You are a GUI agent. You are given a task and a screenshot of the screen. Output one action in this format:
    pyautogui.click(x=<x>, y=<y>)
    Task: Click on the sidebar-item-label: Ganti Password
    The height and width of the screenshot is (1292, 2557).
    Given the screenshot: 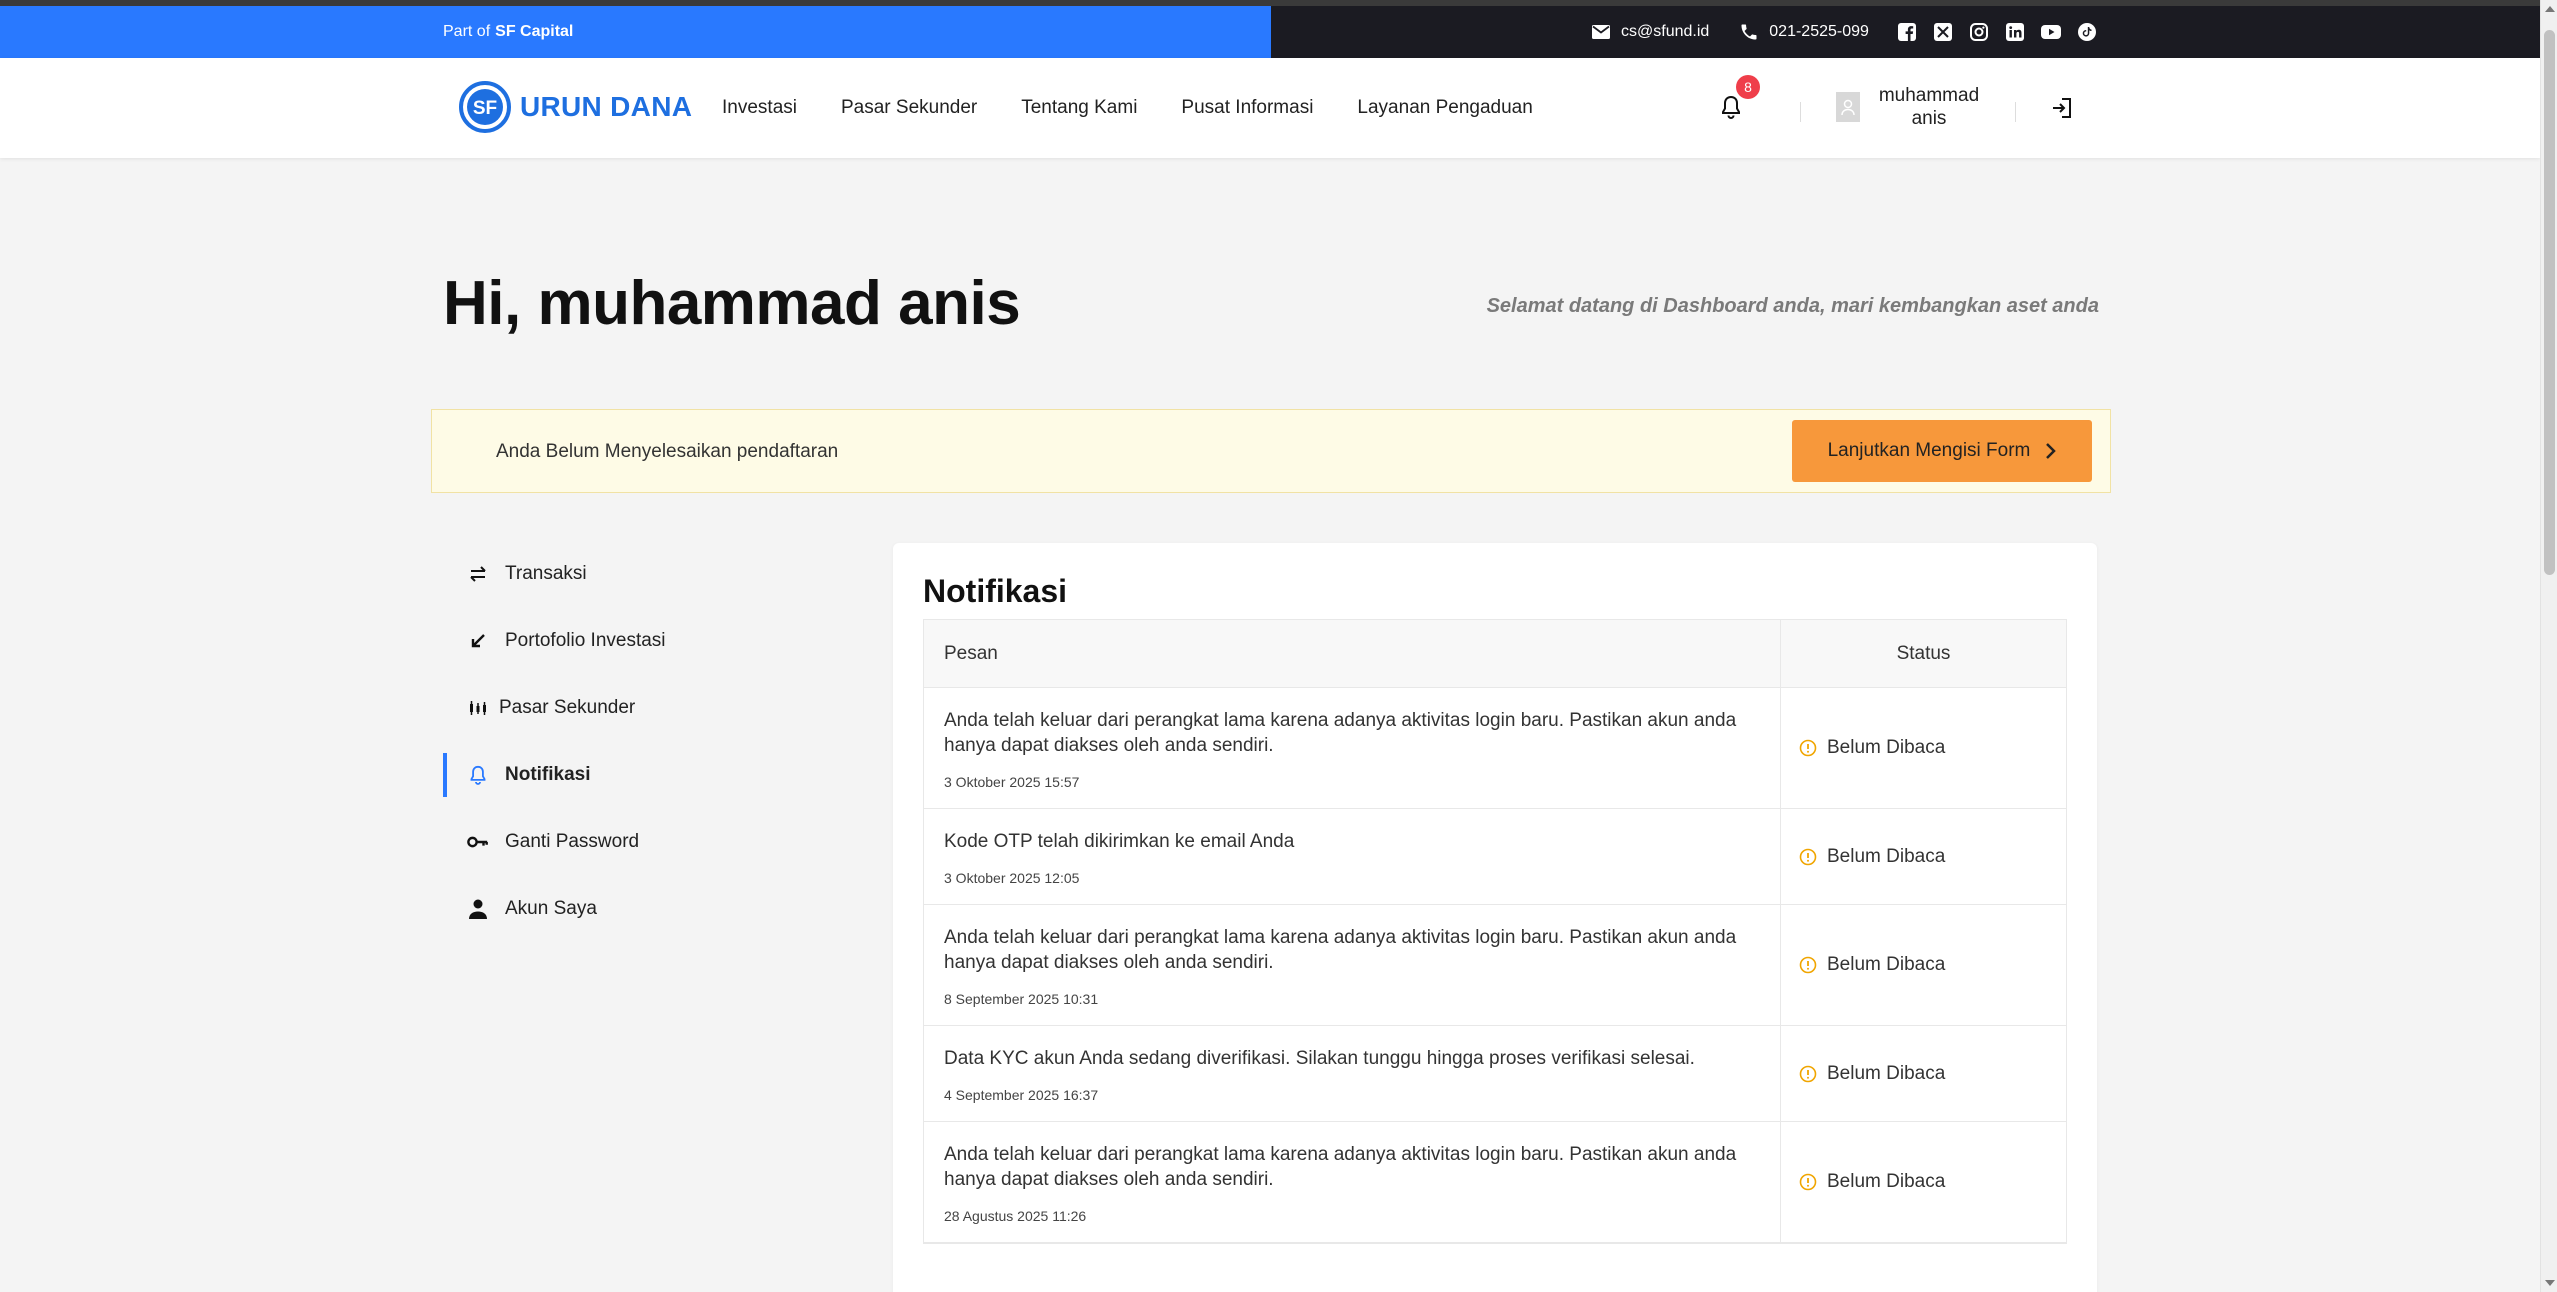 What is the action you would take?
    pyautogui.click(x=572, y=841)
    